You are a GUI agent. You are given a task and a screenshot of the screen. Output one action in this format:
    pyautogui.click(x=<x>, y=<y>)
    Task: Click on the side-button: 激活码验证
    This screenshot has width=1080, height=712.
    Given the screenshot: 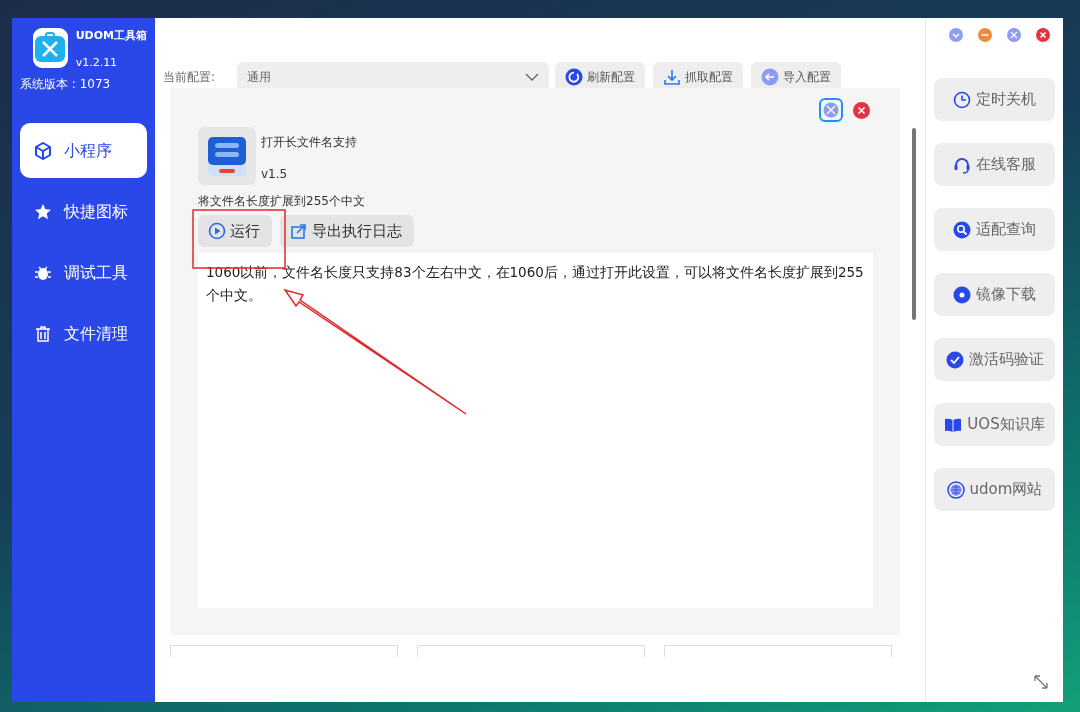 What is the action you would take?
    pyautogui.click(x=994, y=359)
    